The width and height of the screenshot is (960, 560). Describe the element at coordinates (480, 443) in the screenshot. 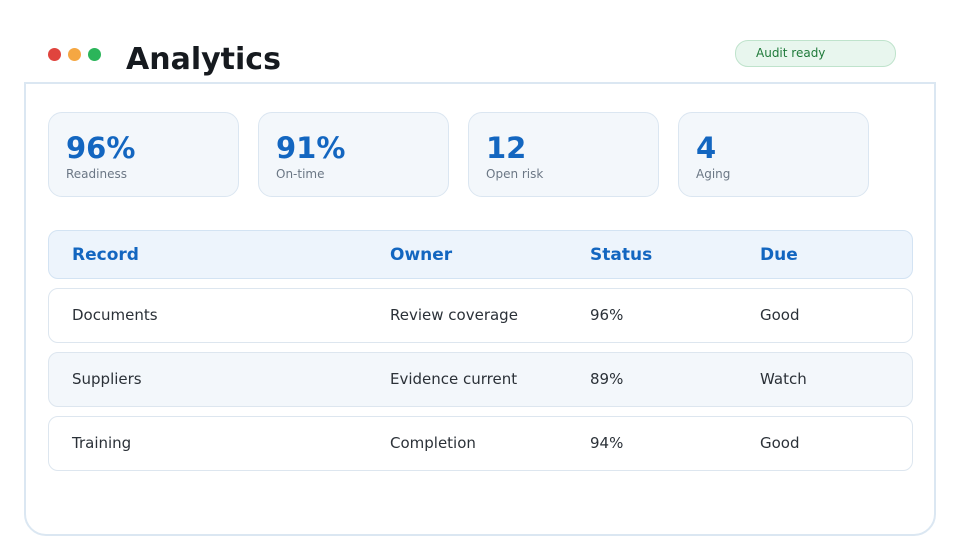

I see `table-row: Training Completion 94% Good` at that location.